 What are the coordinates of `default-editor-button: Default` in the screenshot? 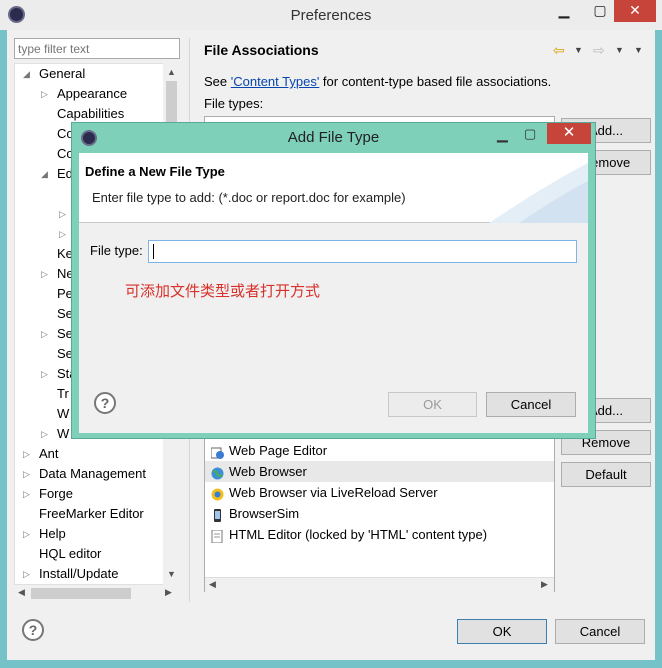 It's located at (606, 474).